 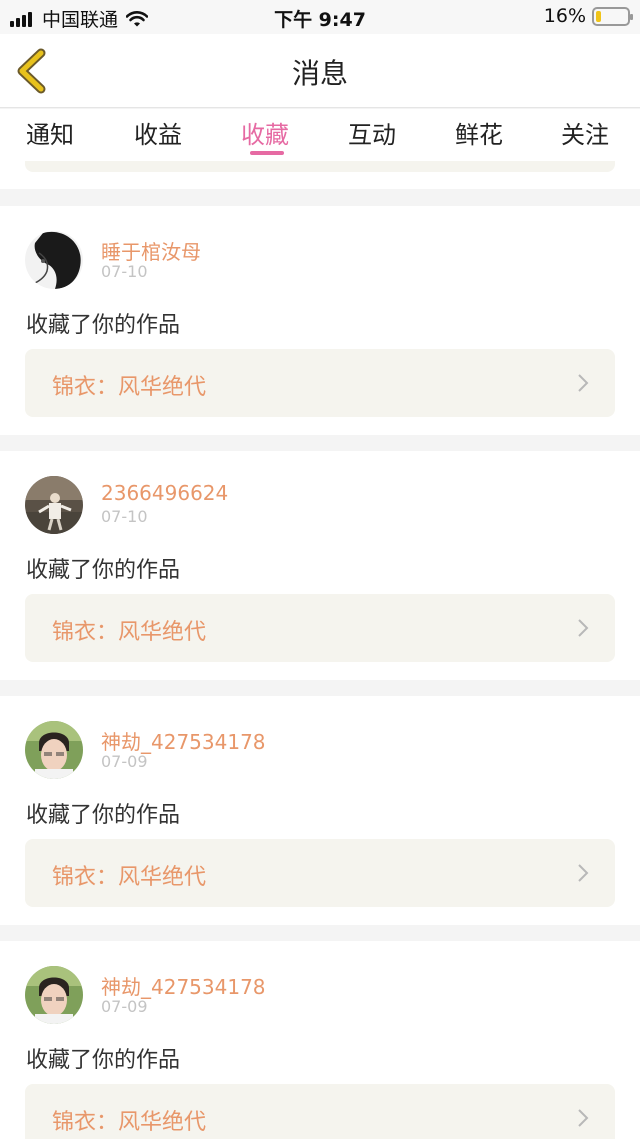 What do you see at coordinates (164, 493) in the screenshot?
I see `username: 2366496624` at bounding box center [164, 493].